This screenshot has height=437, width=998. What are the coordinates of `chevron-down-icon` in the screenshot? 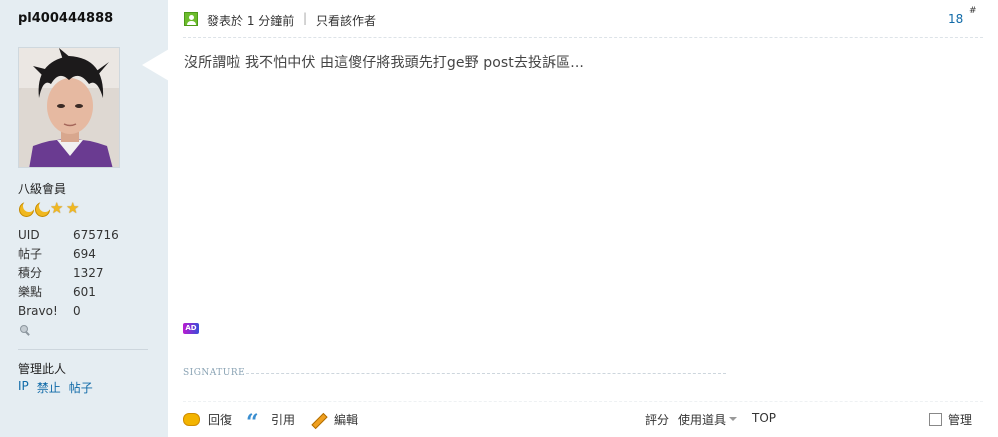 It's located at (733, 419).